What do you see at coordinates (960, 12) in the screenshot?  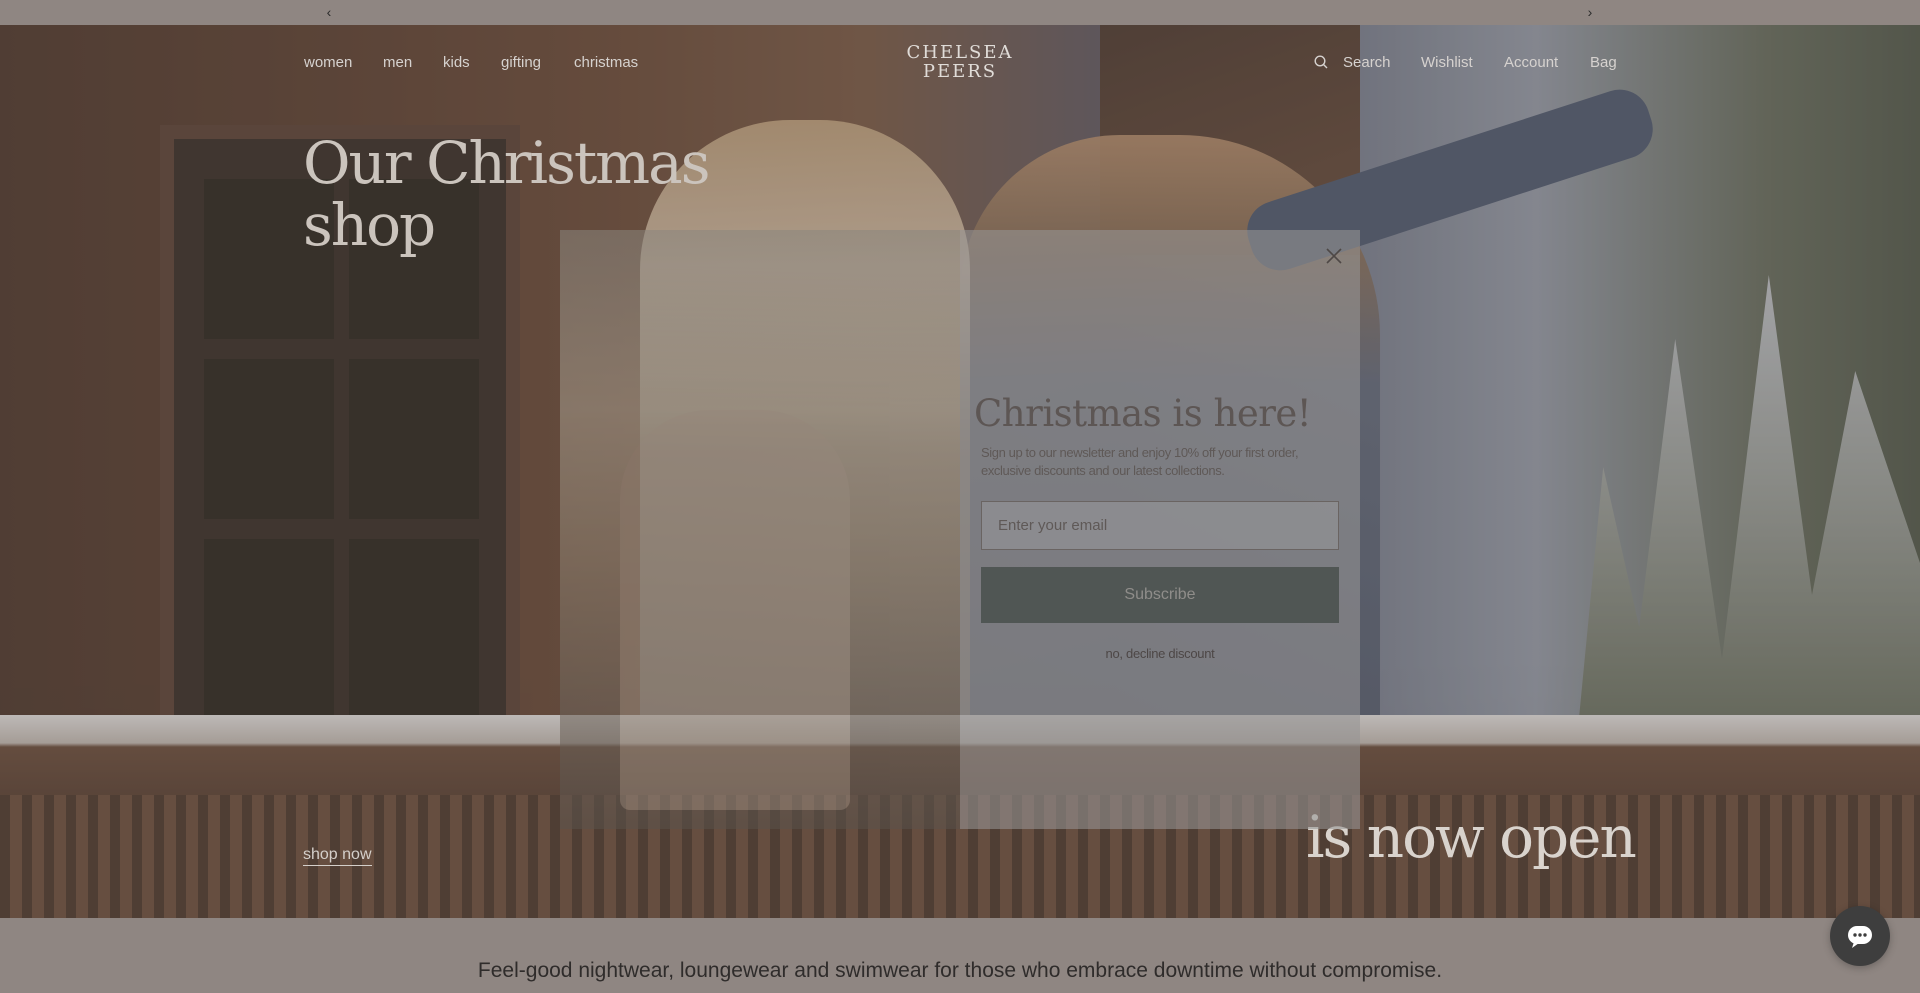 I see `announcement-bar: ‹ ›` at bounding box center [960, 12].